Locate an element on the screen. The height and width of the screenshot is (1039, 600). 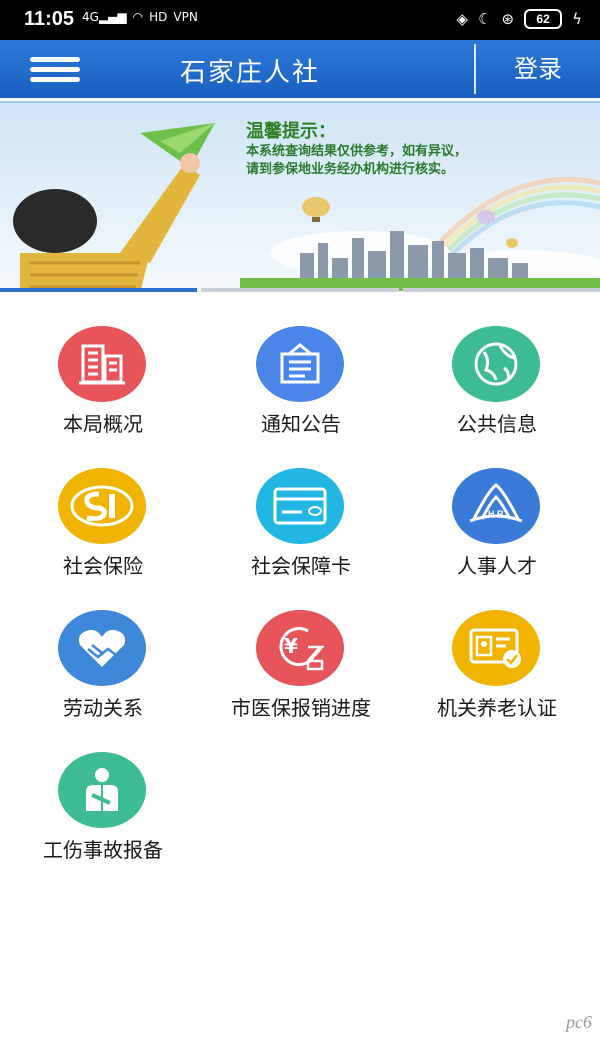
notice-board-icon is located at coordinates (300, 364).